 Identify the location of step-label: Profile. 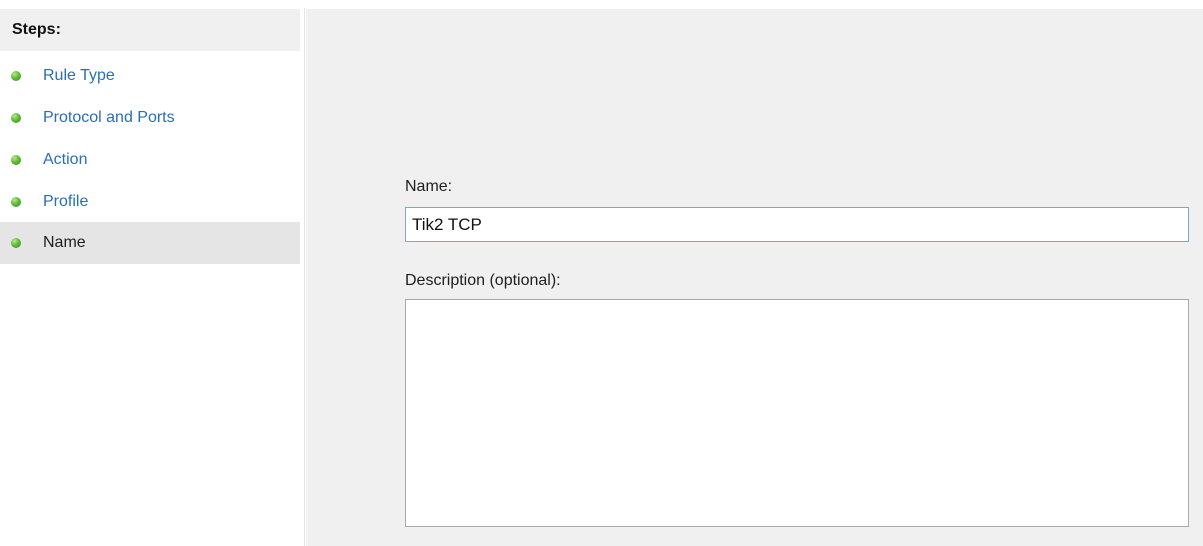
(65, 202).